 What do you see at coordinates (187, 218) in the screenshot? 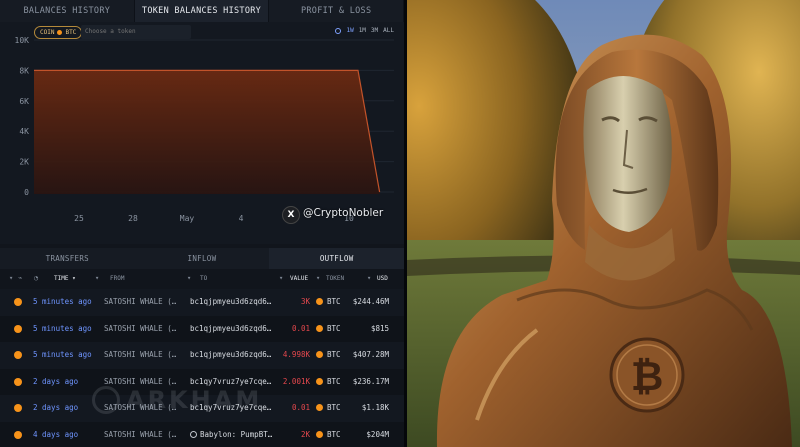
I see `x-tick-label: May` at bounding box center [187, 218].